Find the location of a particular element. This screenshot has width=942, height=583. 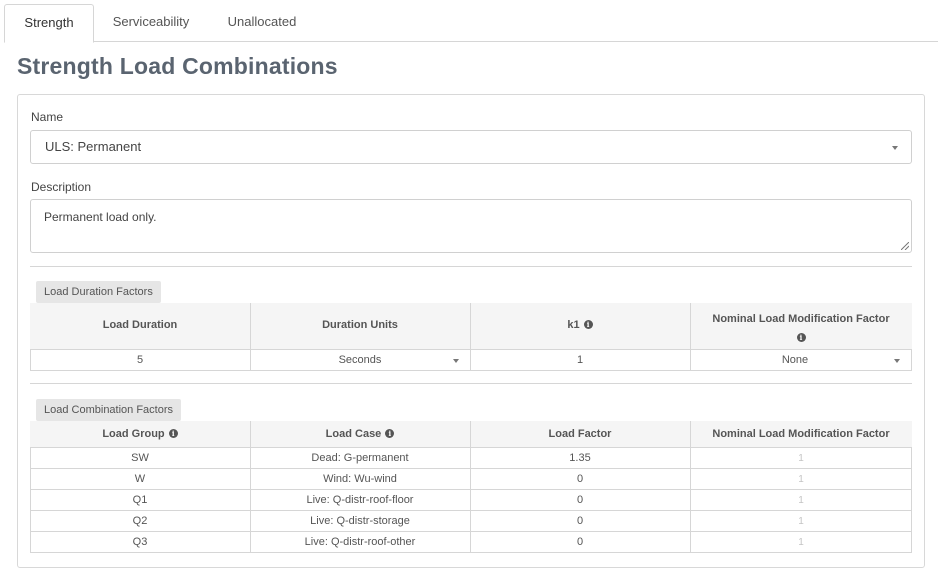

nominal-modification-select: None is located at coordinates (795, 360).